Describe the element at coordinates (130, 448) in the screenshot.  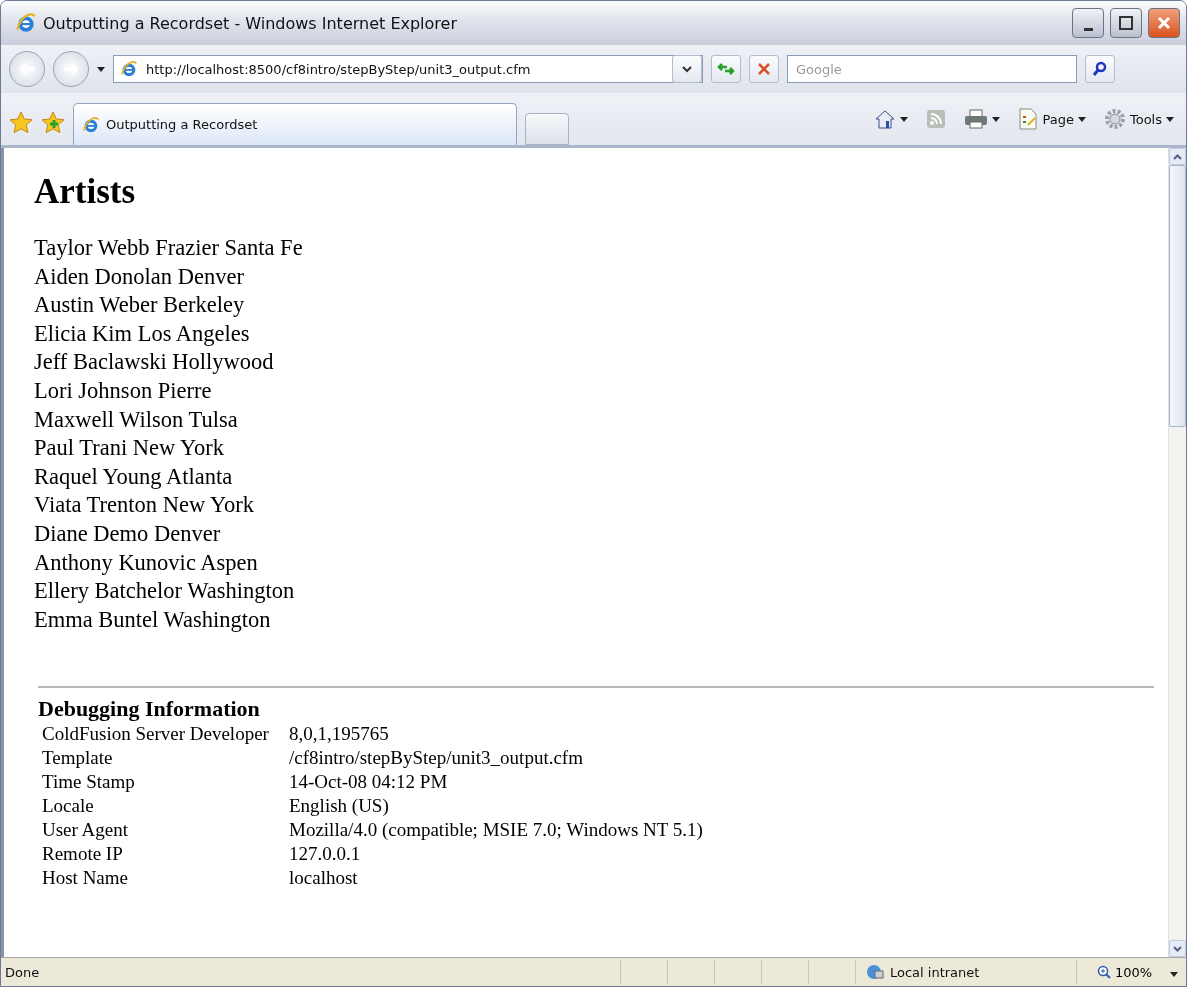
I see `artist-entry: Paul Trani New York` at that location.